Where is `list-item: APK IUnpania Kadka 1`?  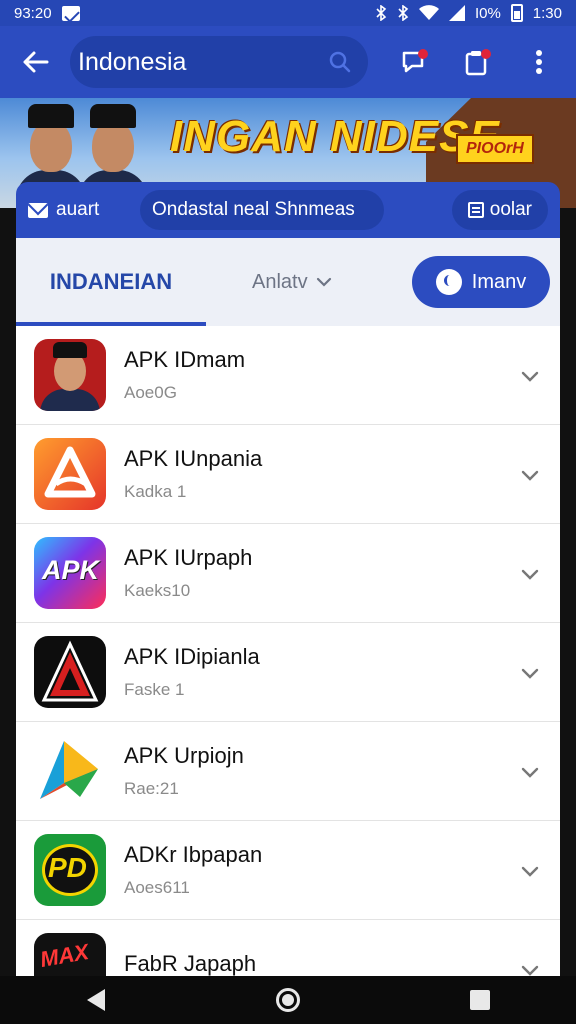 list-item: APK IUnpania Kadka 1 is located at coordinates (288, 474).